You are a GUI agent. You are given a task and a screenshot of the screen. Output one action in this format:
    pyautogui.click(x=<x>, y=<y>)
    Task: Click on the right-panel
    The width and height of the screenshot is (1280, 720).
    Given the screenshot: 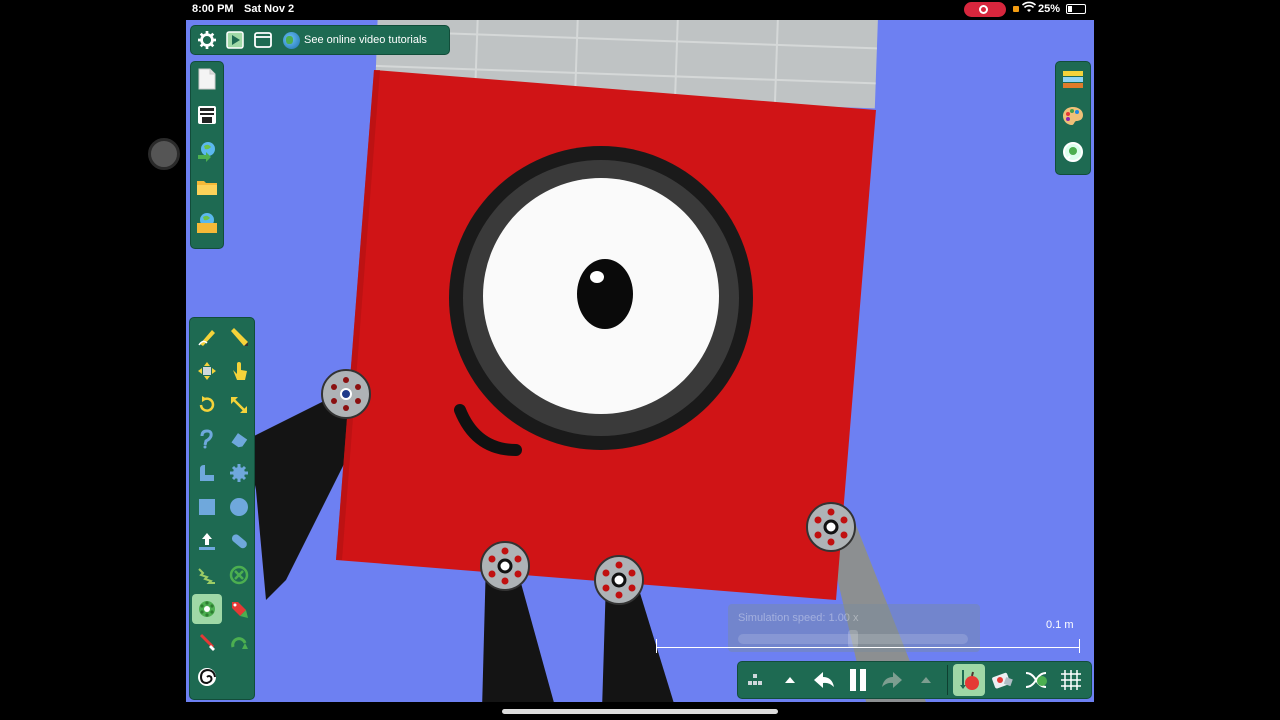 What is the action you would take?
    pyautogui.click(x=1073, y=118)
    